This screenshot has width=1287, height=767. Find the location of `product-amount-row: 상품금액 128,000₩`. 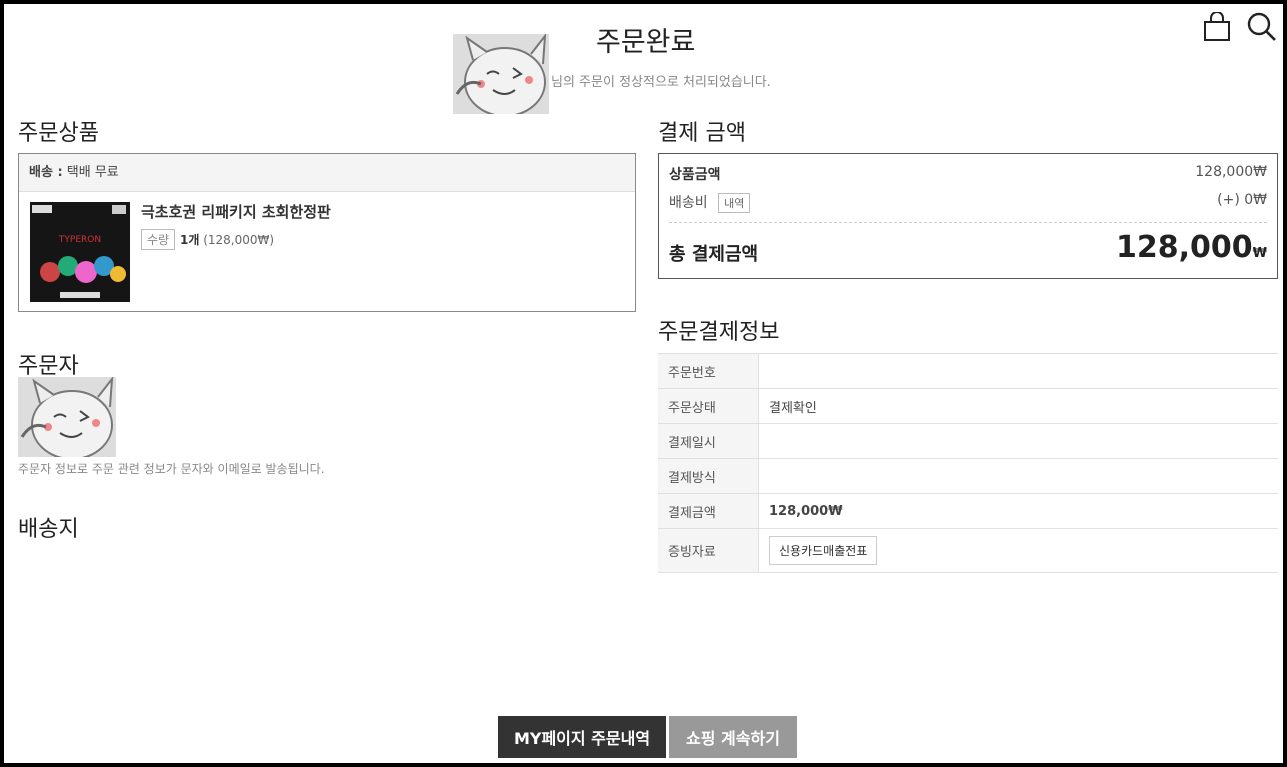

product-amount-row: 상품금액 128,000₩ is located at coordinates (968, 174).